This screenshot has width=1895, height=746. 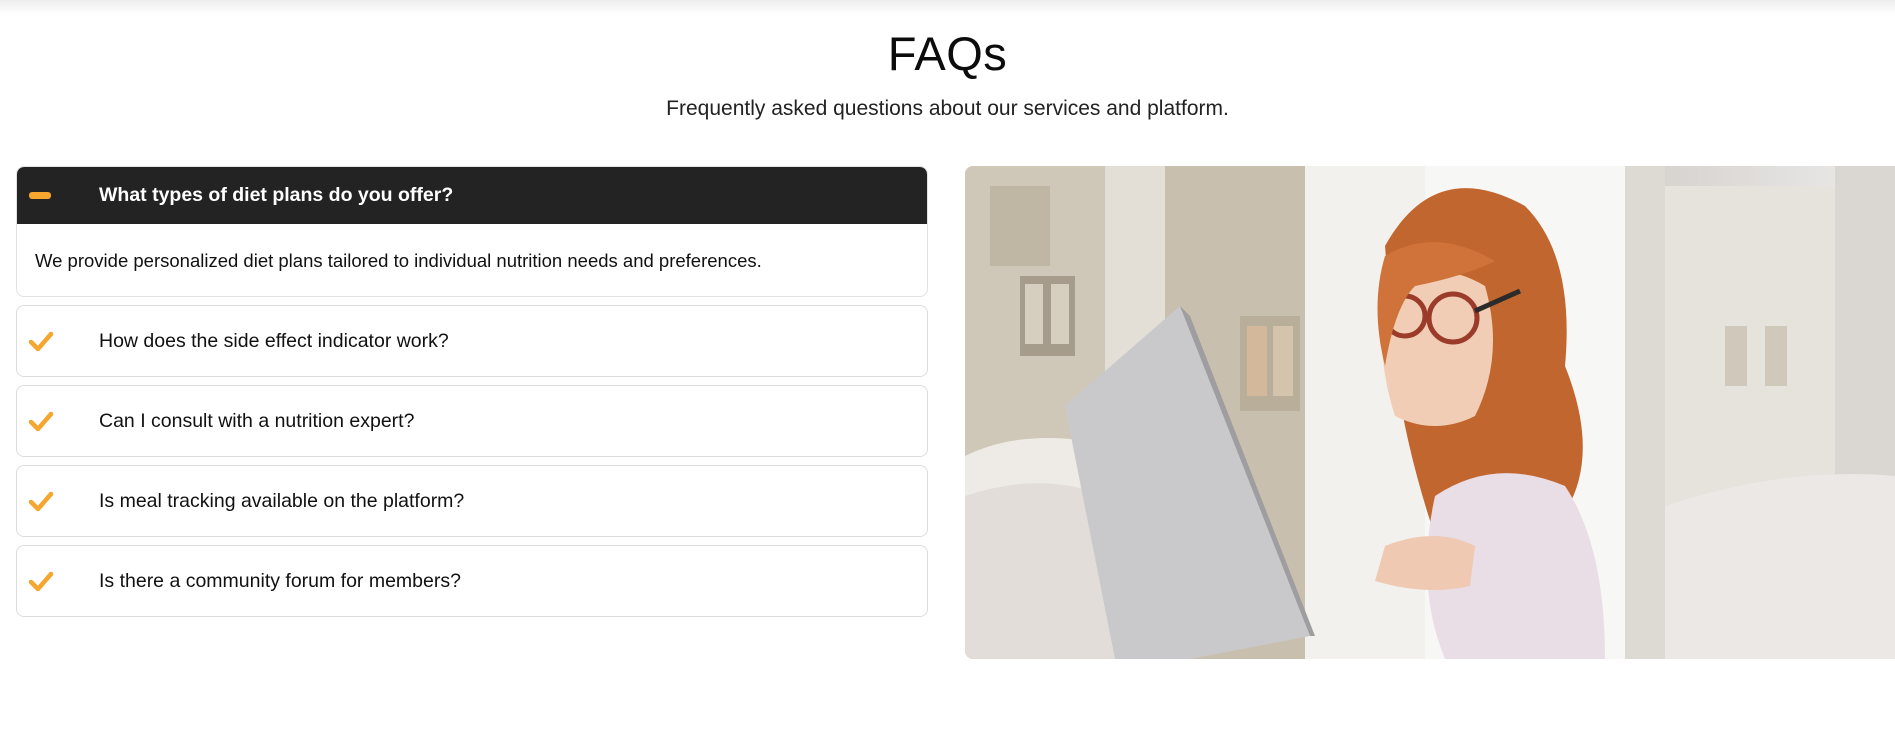 I want to click on faq-question: Is there a community forum for members?, so click(x=280, y=580).